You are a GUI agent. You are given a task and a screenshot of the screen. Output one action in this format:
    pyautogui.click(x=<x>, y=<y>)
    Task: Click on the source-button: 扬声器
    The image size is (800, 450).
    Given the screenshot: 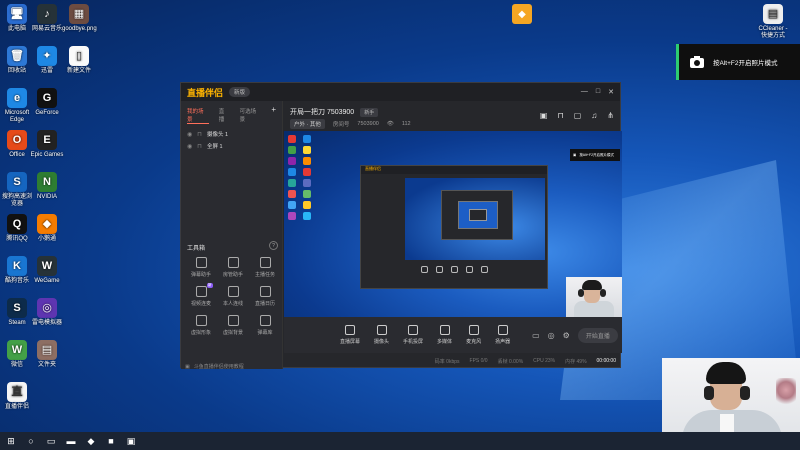 What is the action you would take?
    pyautogui.click(x=502, y=335)
    